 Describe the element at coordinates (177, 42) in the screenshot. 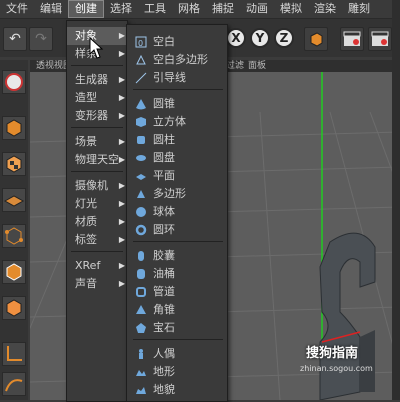

I see `object-null: 0 空白` at that location.